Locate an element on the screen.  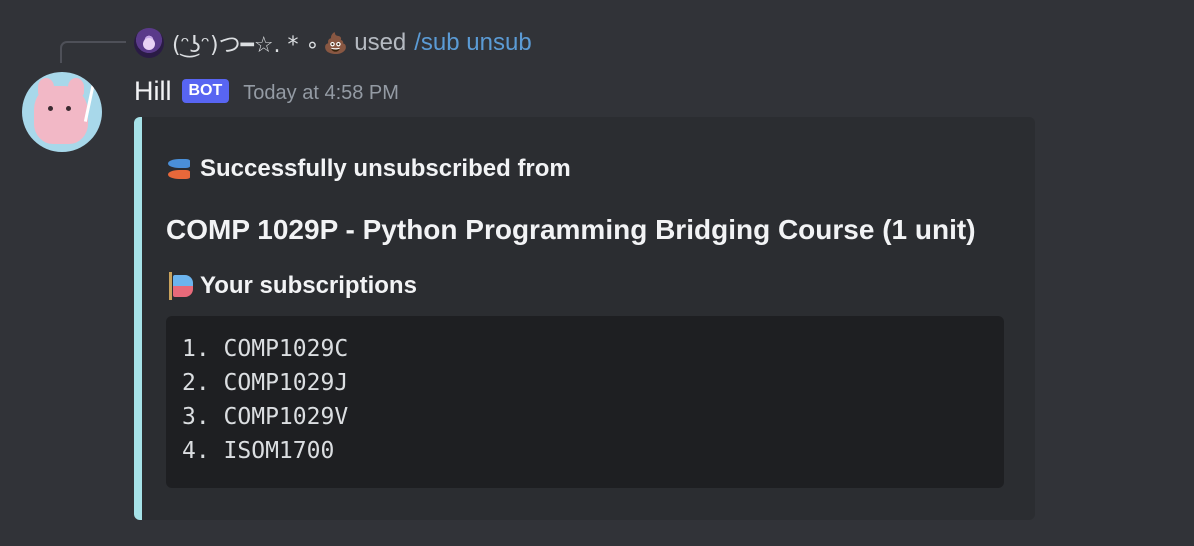
list-item: 1. COMP1029C is located at coordinates (265, 349).